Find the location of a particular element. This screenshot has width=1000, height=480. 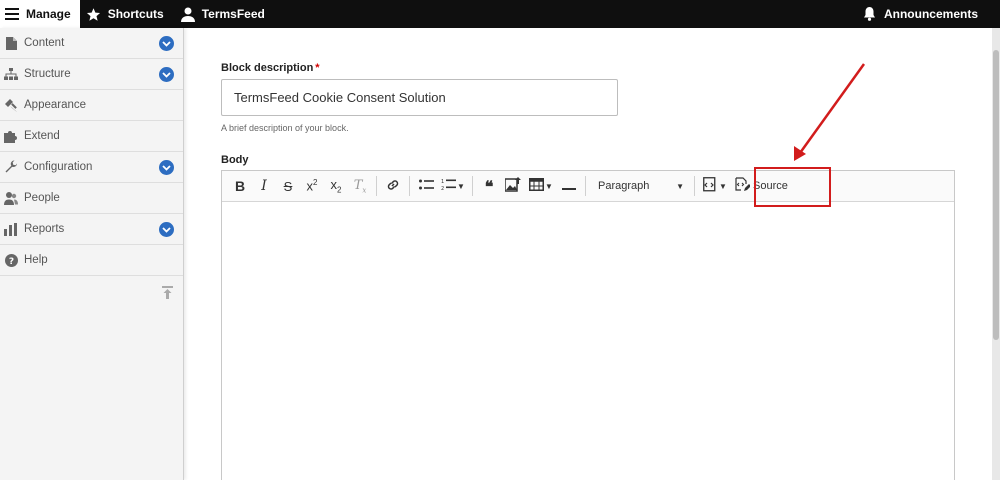

table-icon is located at coordinates (537, 186).